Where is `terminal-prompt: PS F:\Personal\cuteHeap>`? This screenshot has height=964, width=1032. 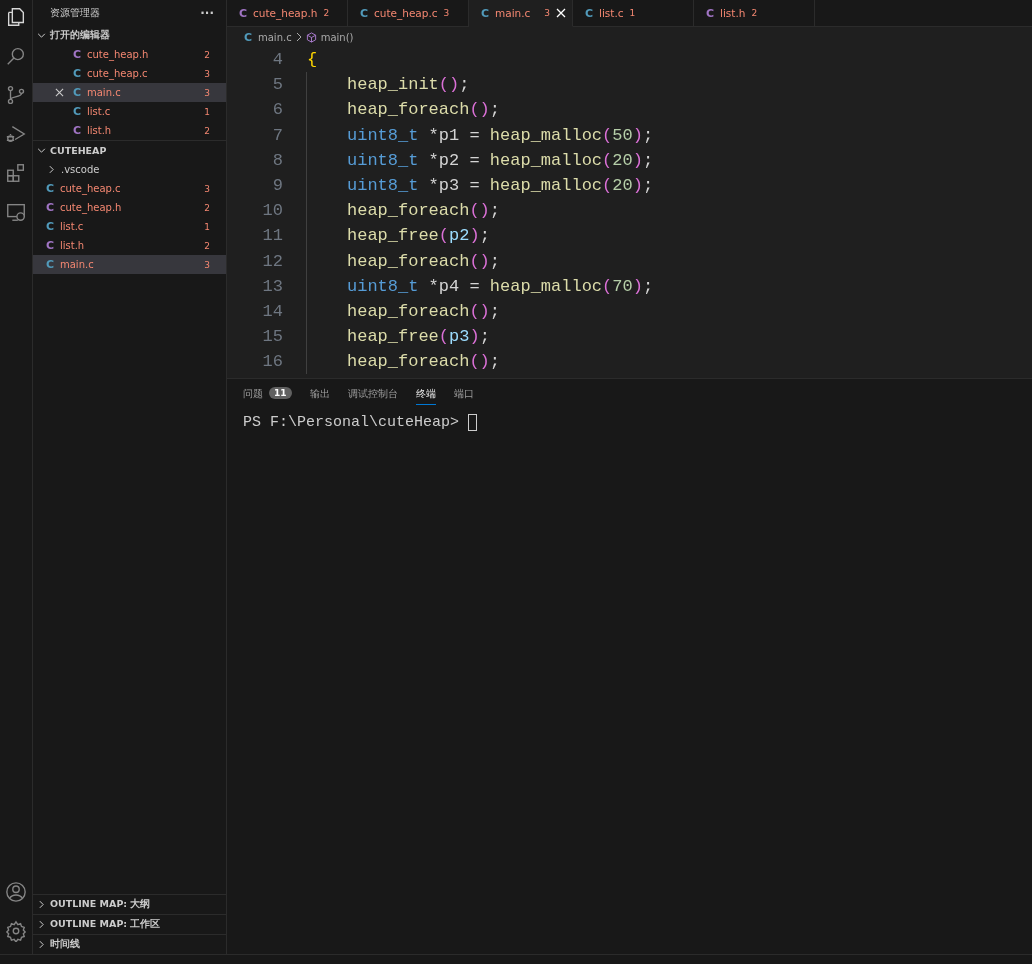
terminal-prompt: PS F:\Personal\cuteHeap> is located at coordinates (351, 422).